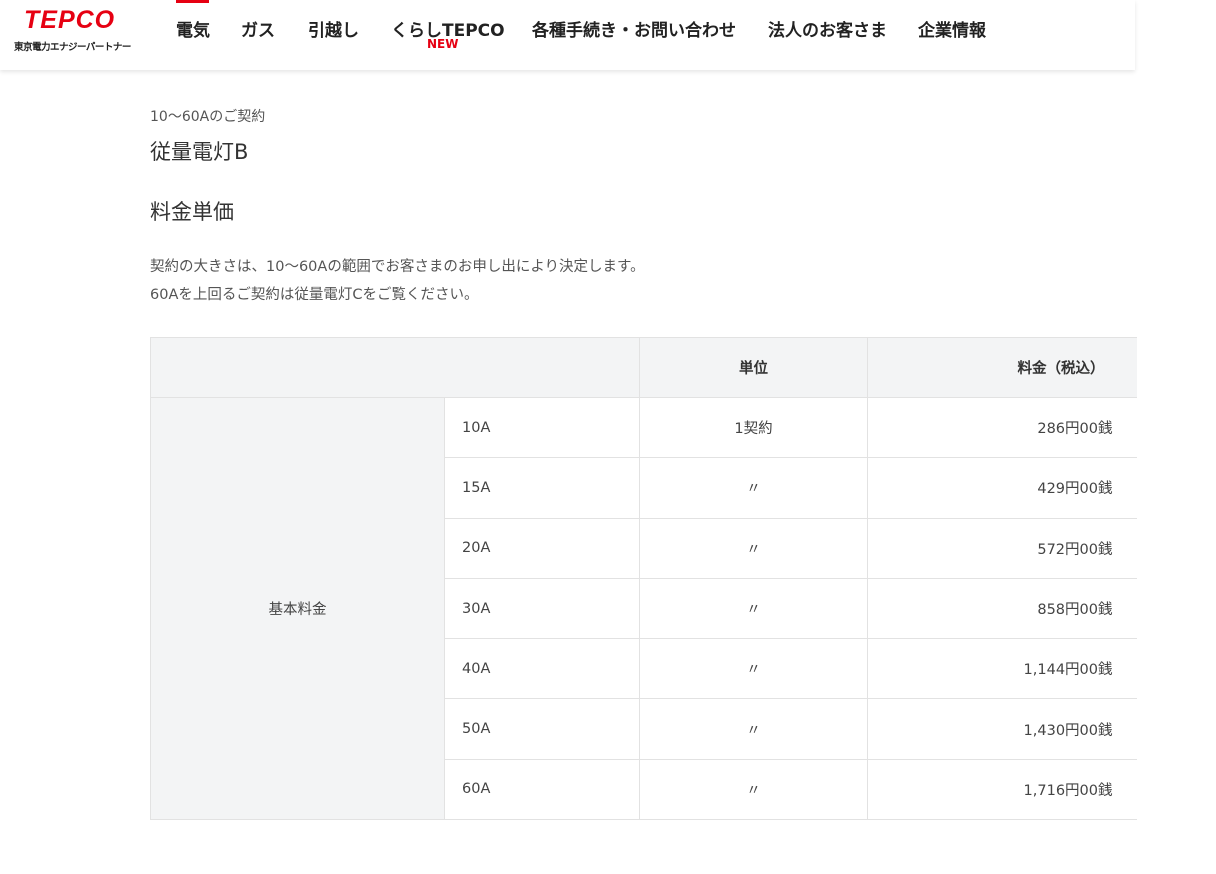  Describe the element at coordinates (542, 608) in the screenshot. I see `ampere-cell: 30A` at that location.